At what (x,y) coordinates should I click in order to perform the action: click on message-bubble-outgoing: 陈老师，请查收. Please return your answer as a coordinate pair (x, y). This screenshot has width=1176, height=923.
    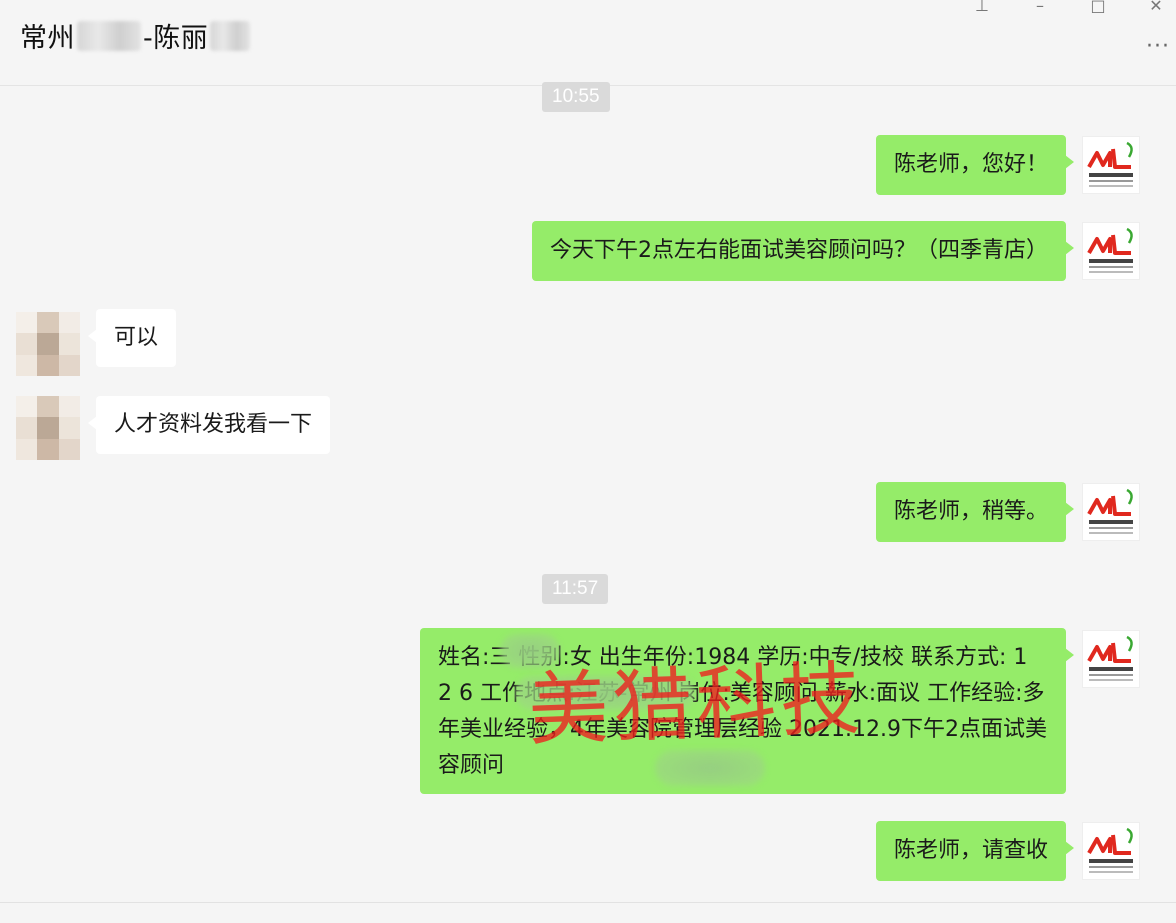
    Looking at the image, I should click on (975, 851).